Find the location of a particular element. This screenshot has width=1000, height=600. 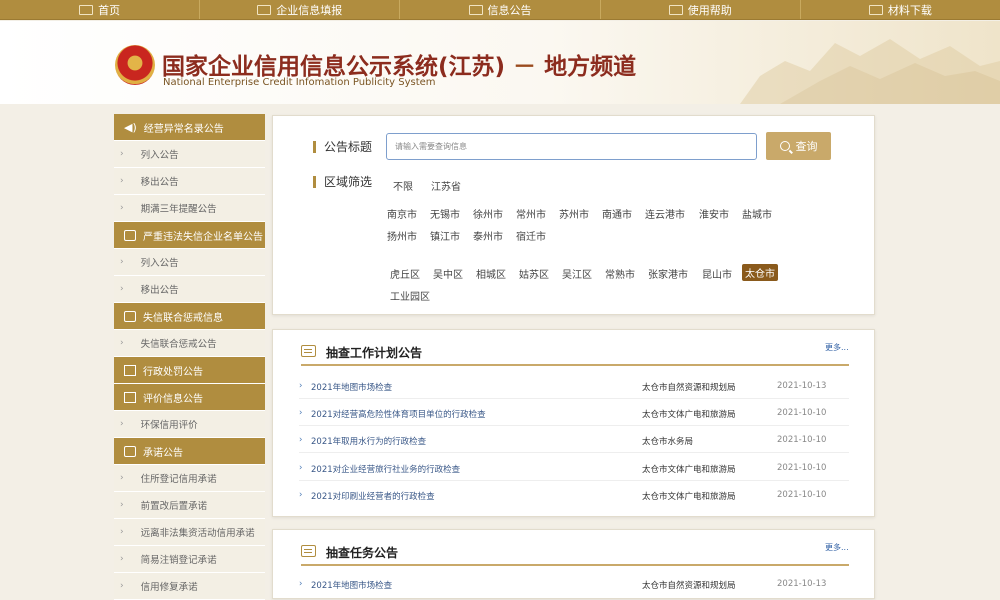

region-chip-province: 江苏省 is located at coordinates (446, 185).